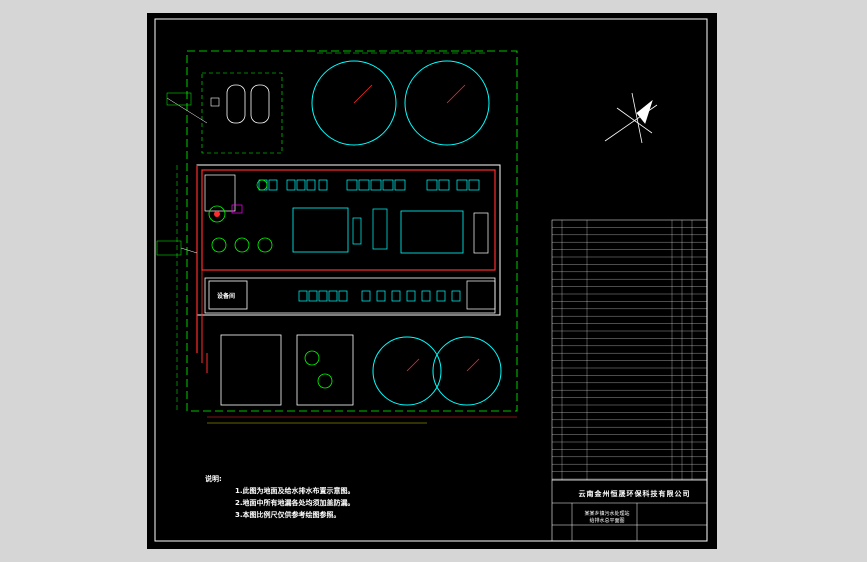 Image resolution: width=867 pixels, height=562 pixels. Describe the element at coordinates (251, 370) in the screenshot. I see `sludge-tank` at that location.